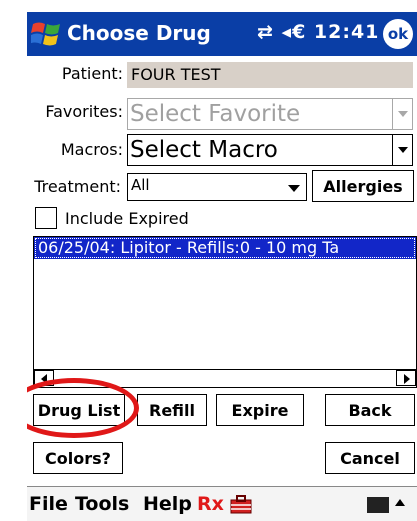  What do you see at coordinates (222, 34) in the screenshot?
I see `title-bar: Choose Drug ⇄ ◂€ 12:41 ok` at bounding box center [222, 34].